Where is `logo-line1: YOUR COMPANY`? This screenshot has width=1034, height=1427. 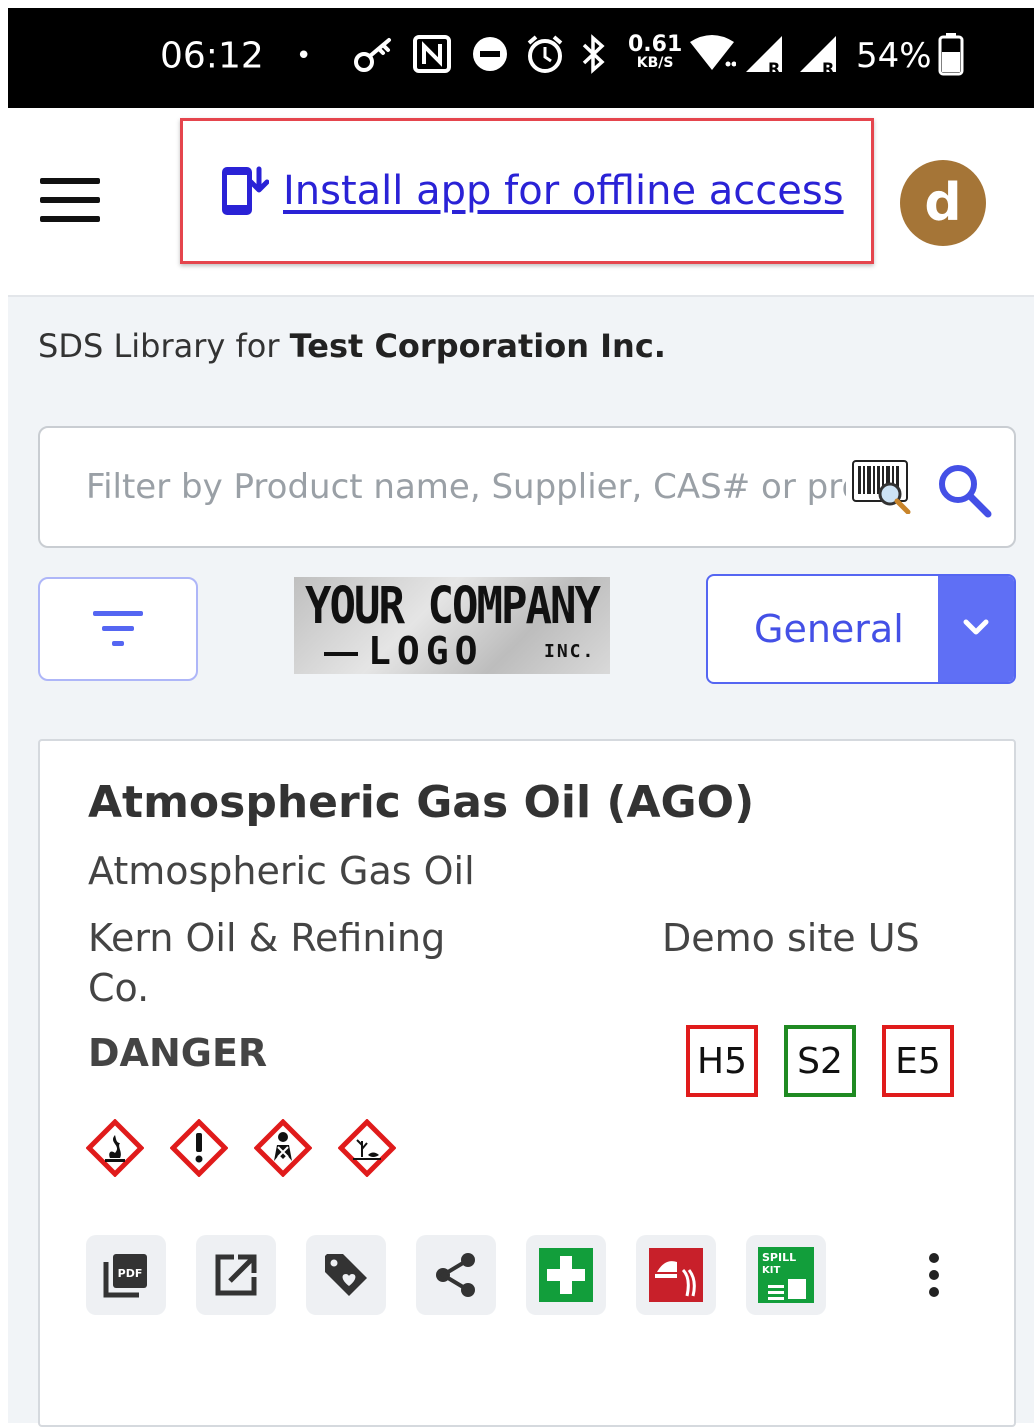
logo-line1: YOUR COMPANY is located at coordinates (453, 606).